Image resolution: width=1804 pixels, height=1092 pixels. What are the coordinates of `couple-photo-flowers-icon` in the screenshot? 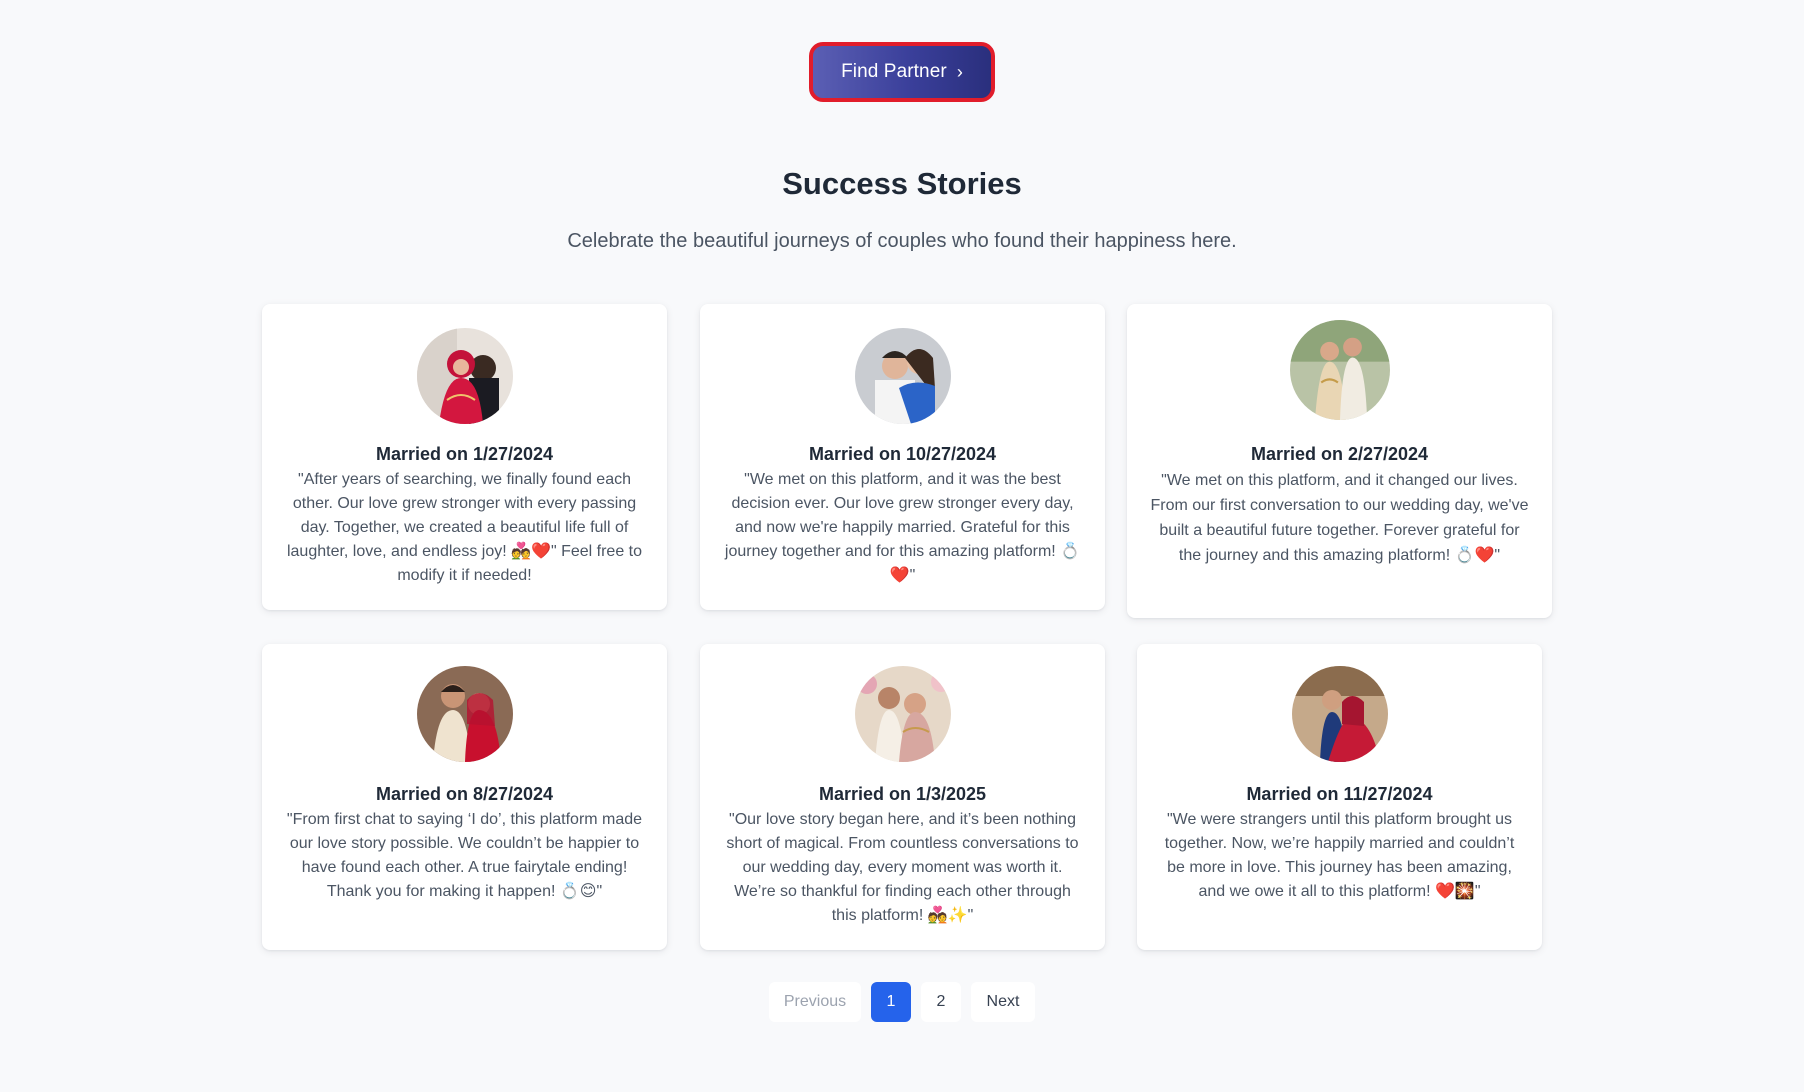 It's located at (902, 714).